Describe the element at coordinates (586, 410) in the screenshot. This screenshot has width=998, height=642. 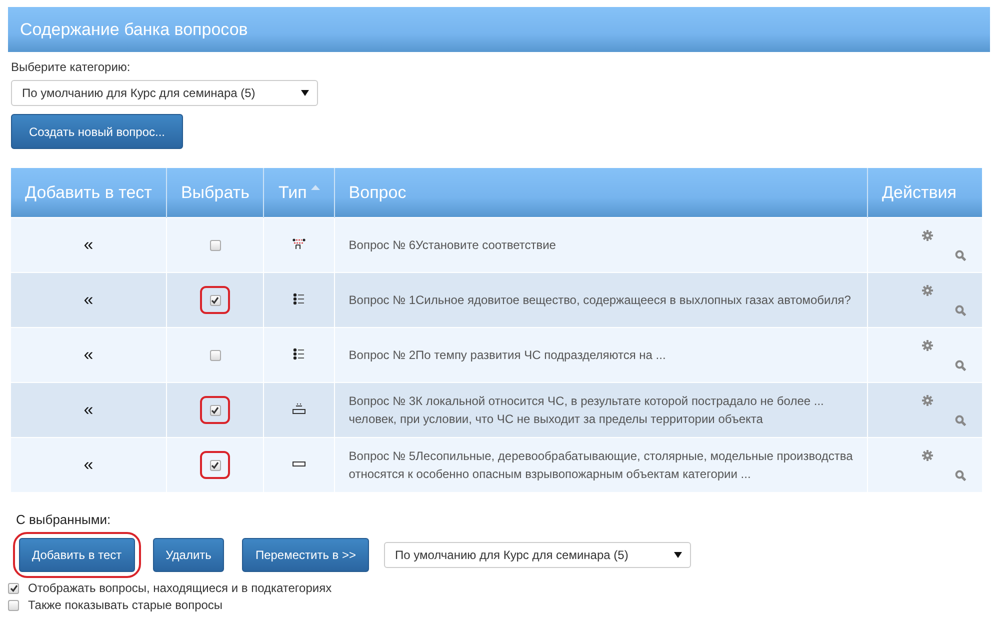
I see `question-text: Вопрос № 3К локальной относится ЧС, в результате которой пострадало не более ... человек, при условии, что ЧС не выходит за пределы территории объекта` at that location.